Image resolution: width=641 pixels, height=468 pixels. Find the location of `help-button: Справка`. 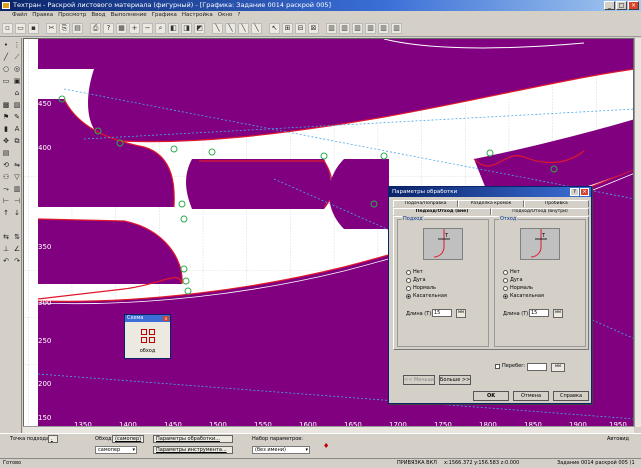

help-button: Справка is located at coordinates (571, 396).